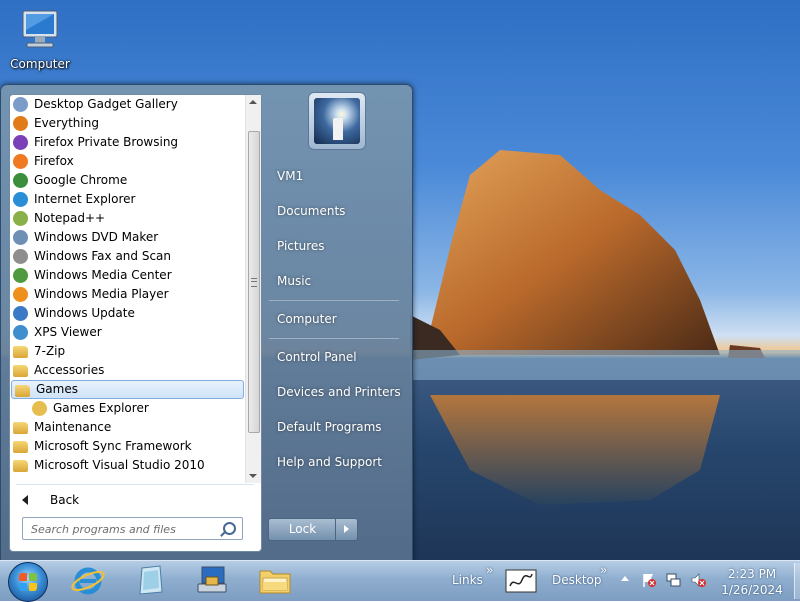 The height and width of the screenshot is (602, 800). I want to click on program-item: Windows Media Player, so click(127, 294).